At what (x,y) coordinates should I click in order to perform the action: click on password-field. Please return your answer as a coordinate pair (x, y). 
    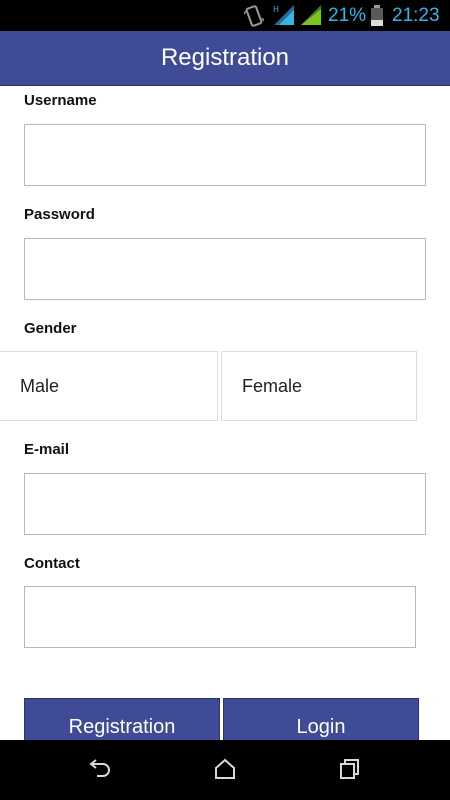
    Looking at the image, I should click on (225, 269).